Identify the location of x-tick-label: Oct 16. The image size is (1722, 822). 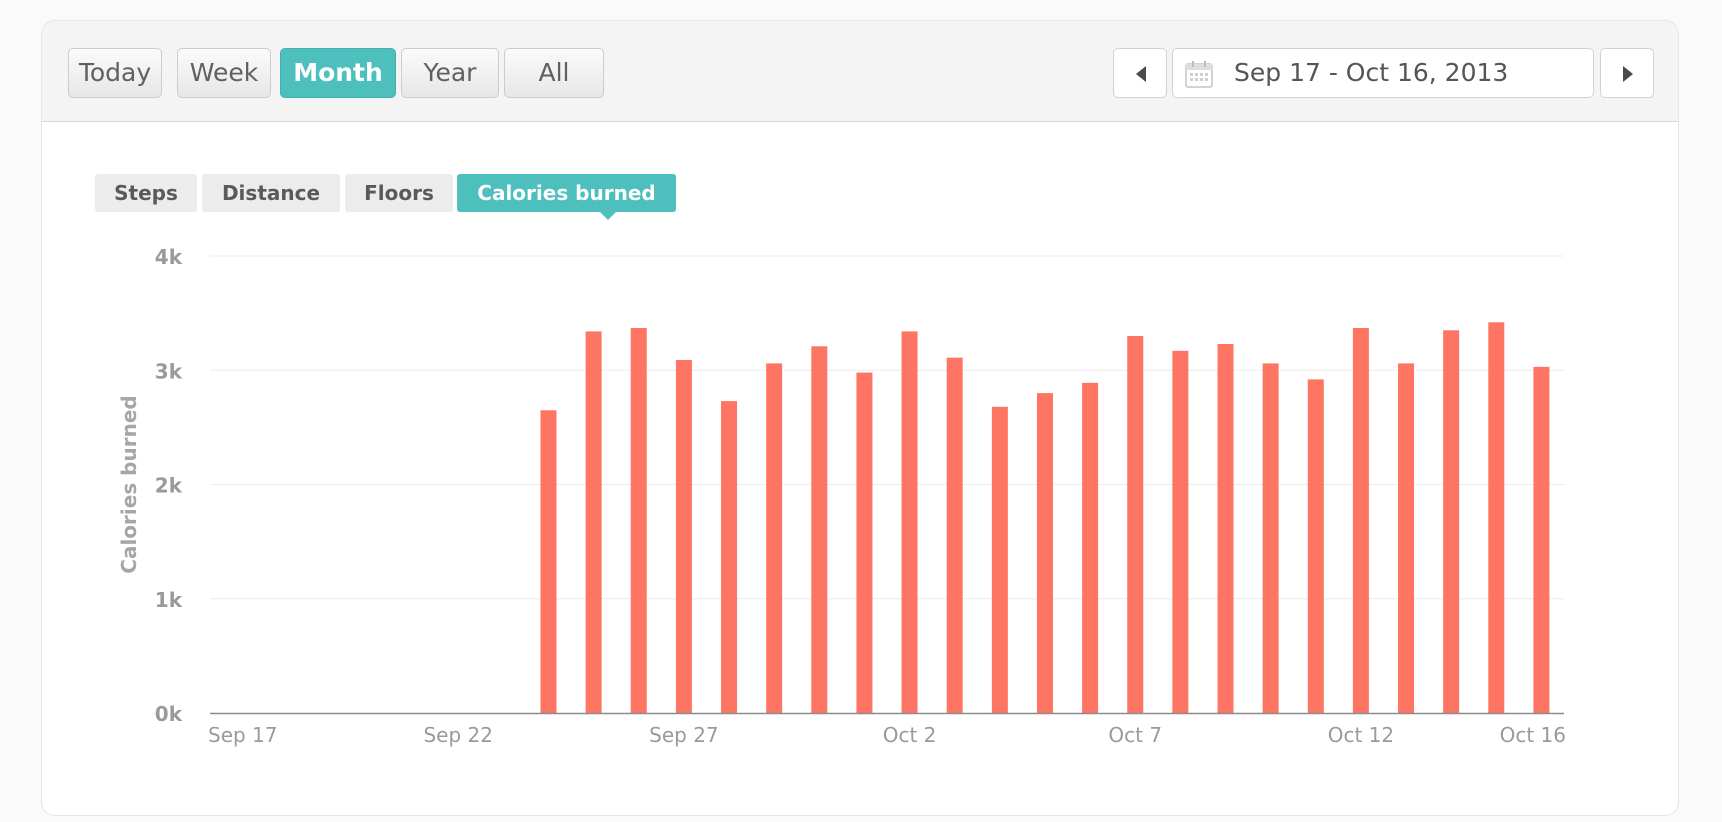
(1533, 735).